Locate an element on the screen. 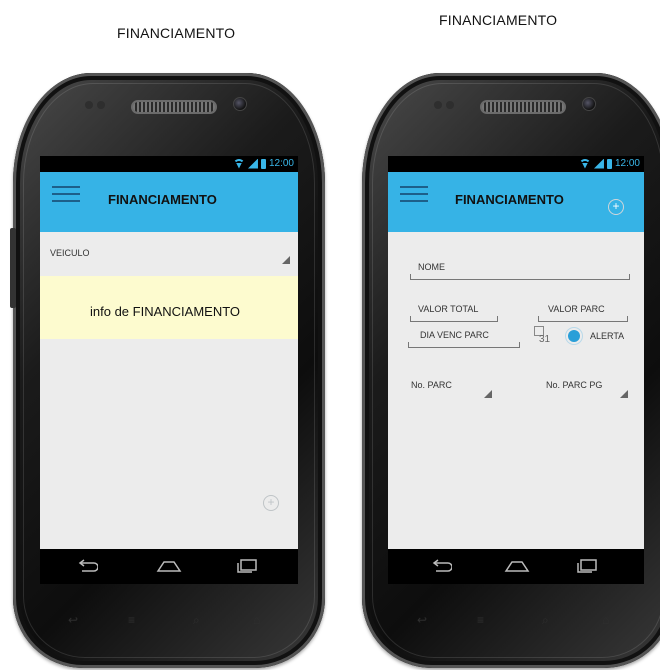 The image size is (660, 670). left-hardware-keys: ↩ ≡ ⌕ ⌂ is located at coordinates (169, 623).